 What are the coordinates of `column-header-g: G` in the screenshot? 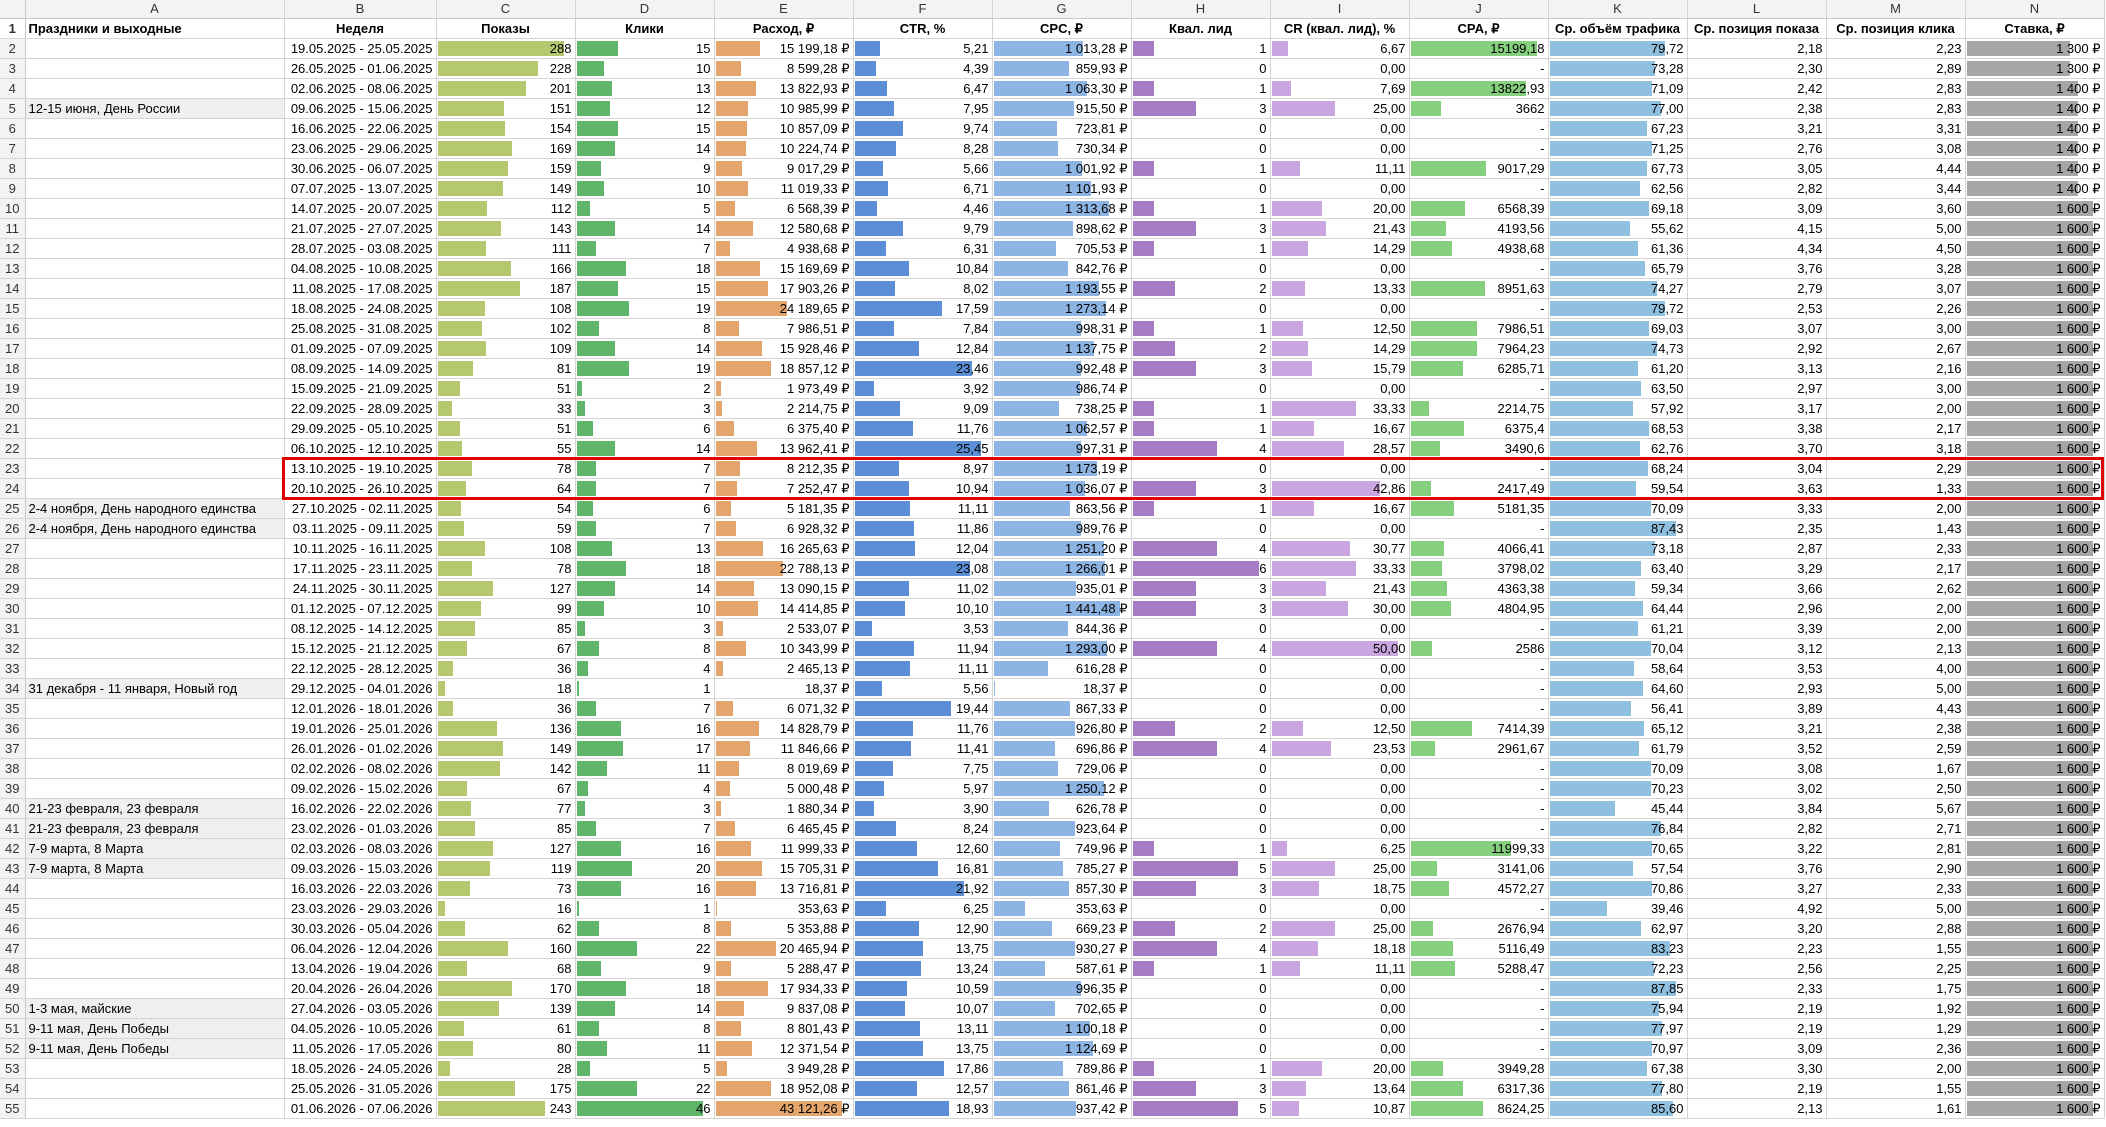 It's located at (1062, 9).